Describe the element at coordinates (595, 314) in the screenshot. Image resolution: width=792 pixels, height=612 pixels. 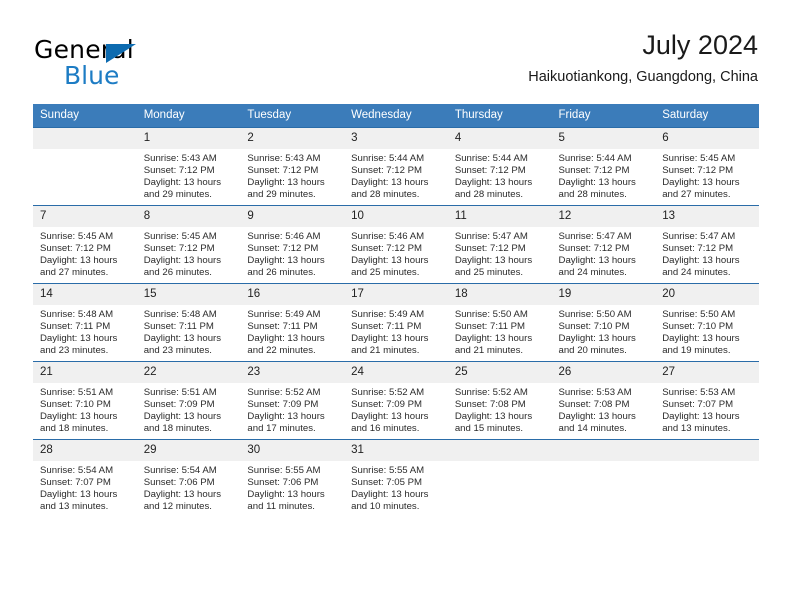
I see `sunrise-text: Sunrise: 5:50 AM` at that location.